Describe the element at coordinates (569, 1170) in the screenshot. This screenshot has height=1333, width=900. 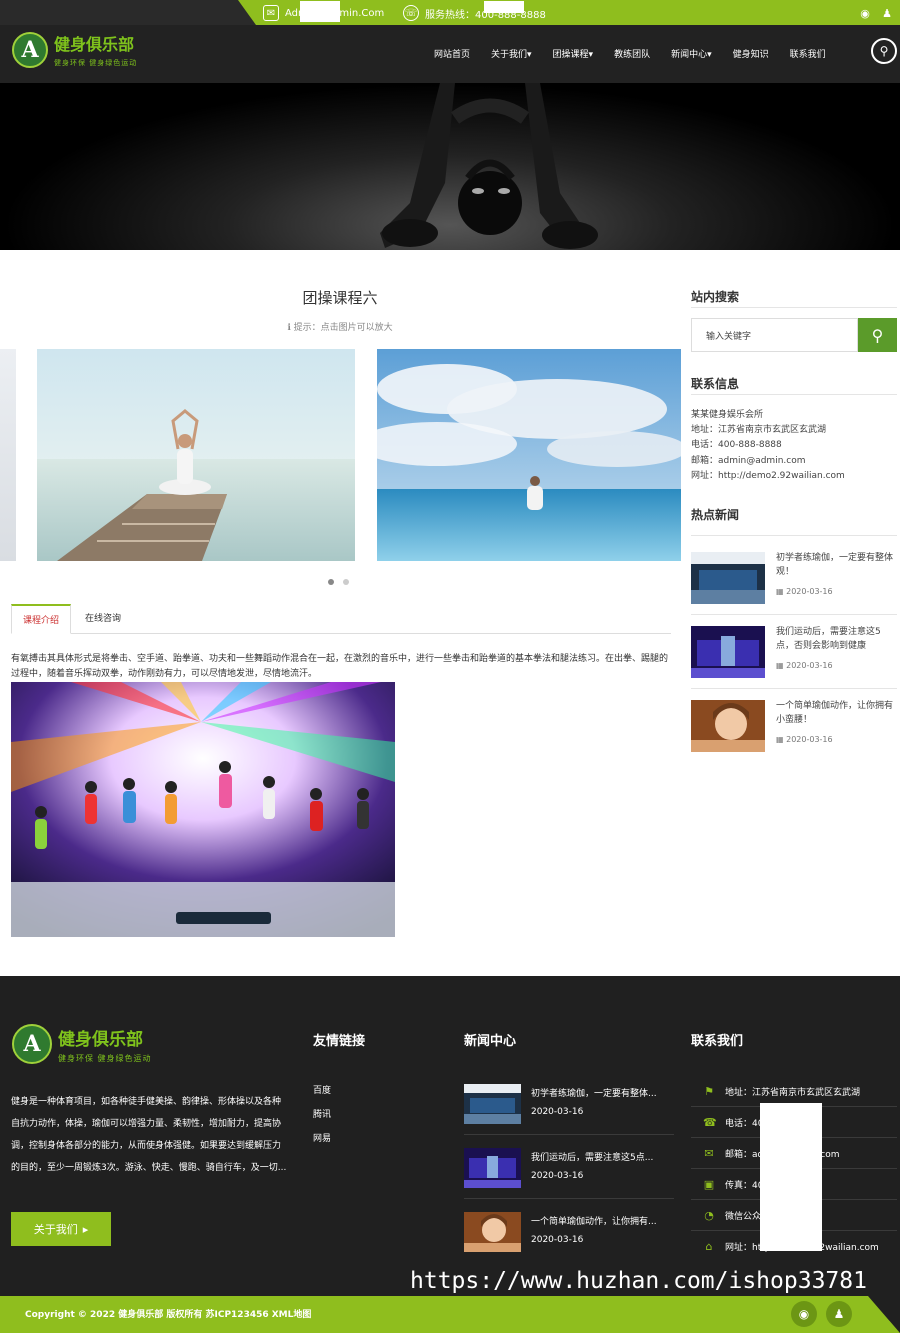
I see `footer-news-item: 我们运动后，需要注意这5点... 2020-03-16` at that location.